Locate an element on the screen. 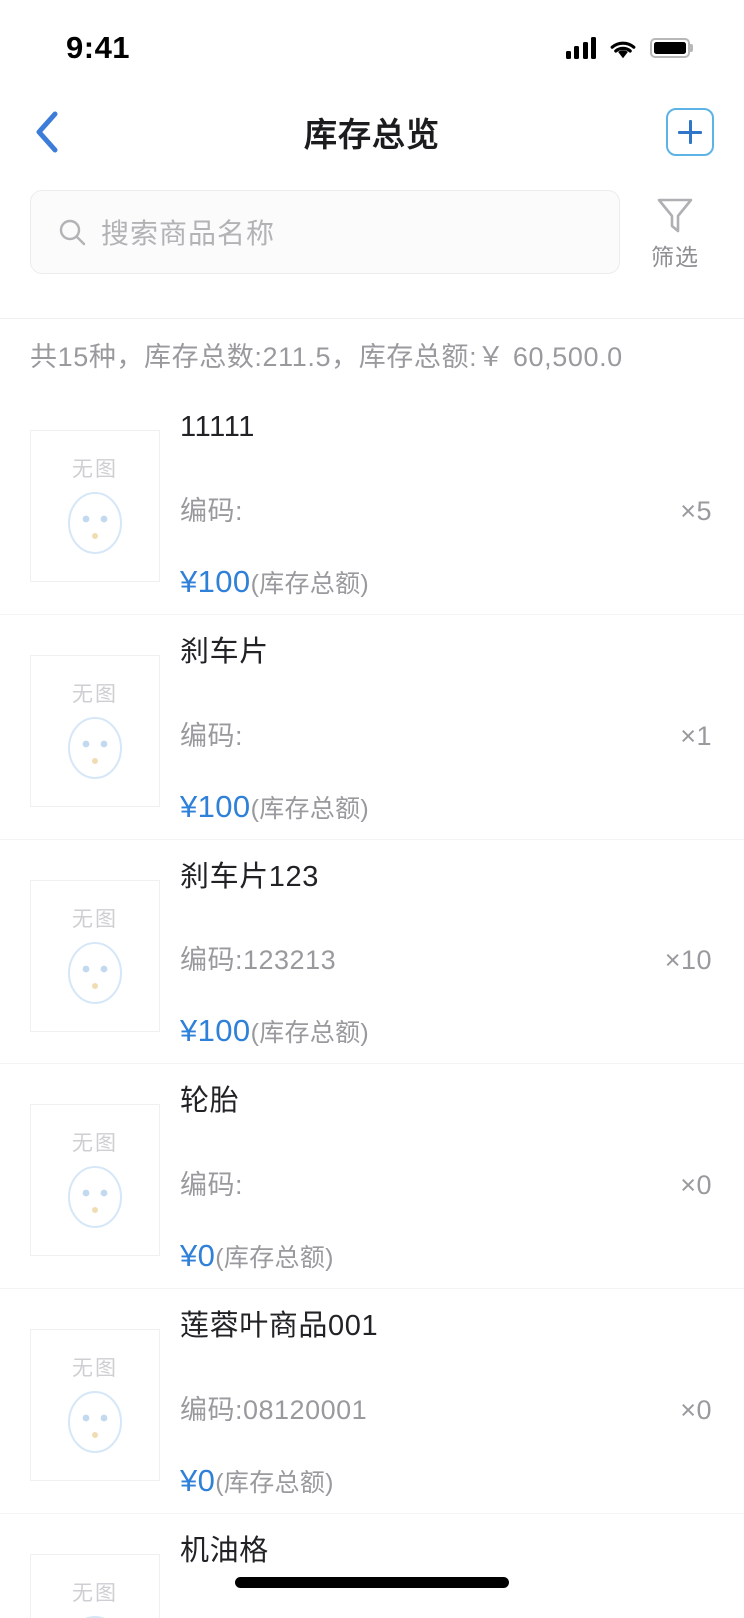 This screenshot has width=744, height=1618. item-meta-row: 编码:JY001 ×0 is located at coordinates (447, 1615).